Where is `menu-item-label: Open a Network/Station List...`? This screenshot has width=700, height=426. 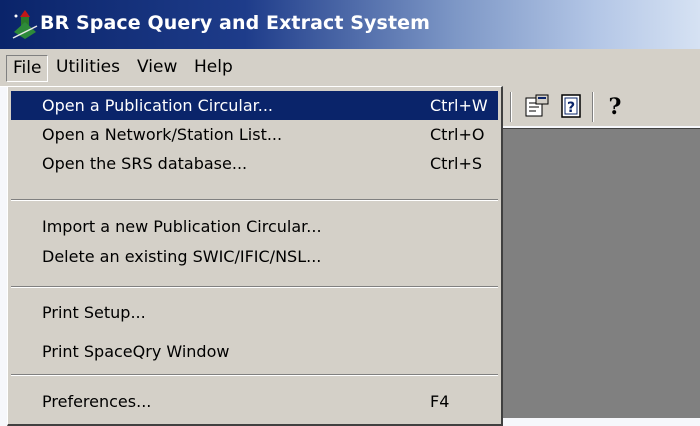 menu-item-label: Open a Network/Station List... is located at coordinates (162, 134).